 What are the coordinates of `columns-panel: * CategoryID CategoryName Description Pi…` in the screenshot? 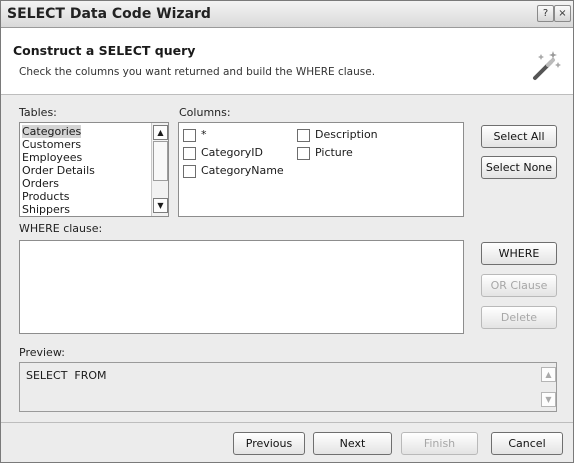 It's located at (321, 169).